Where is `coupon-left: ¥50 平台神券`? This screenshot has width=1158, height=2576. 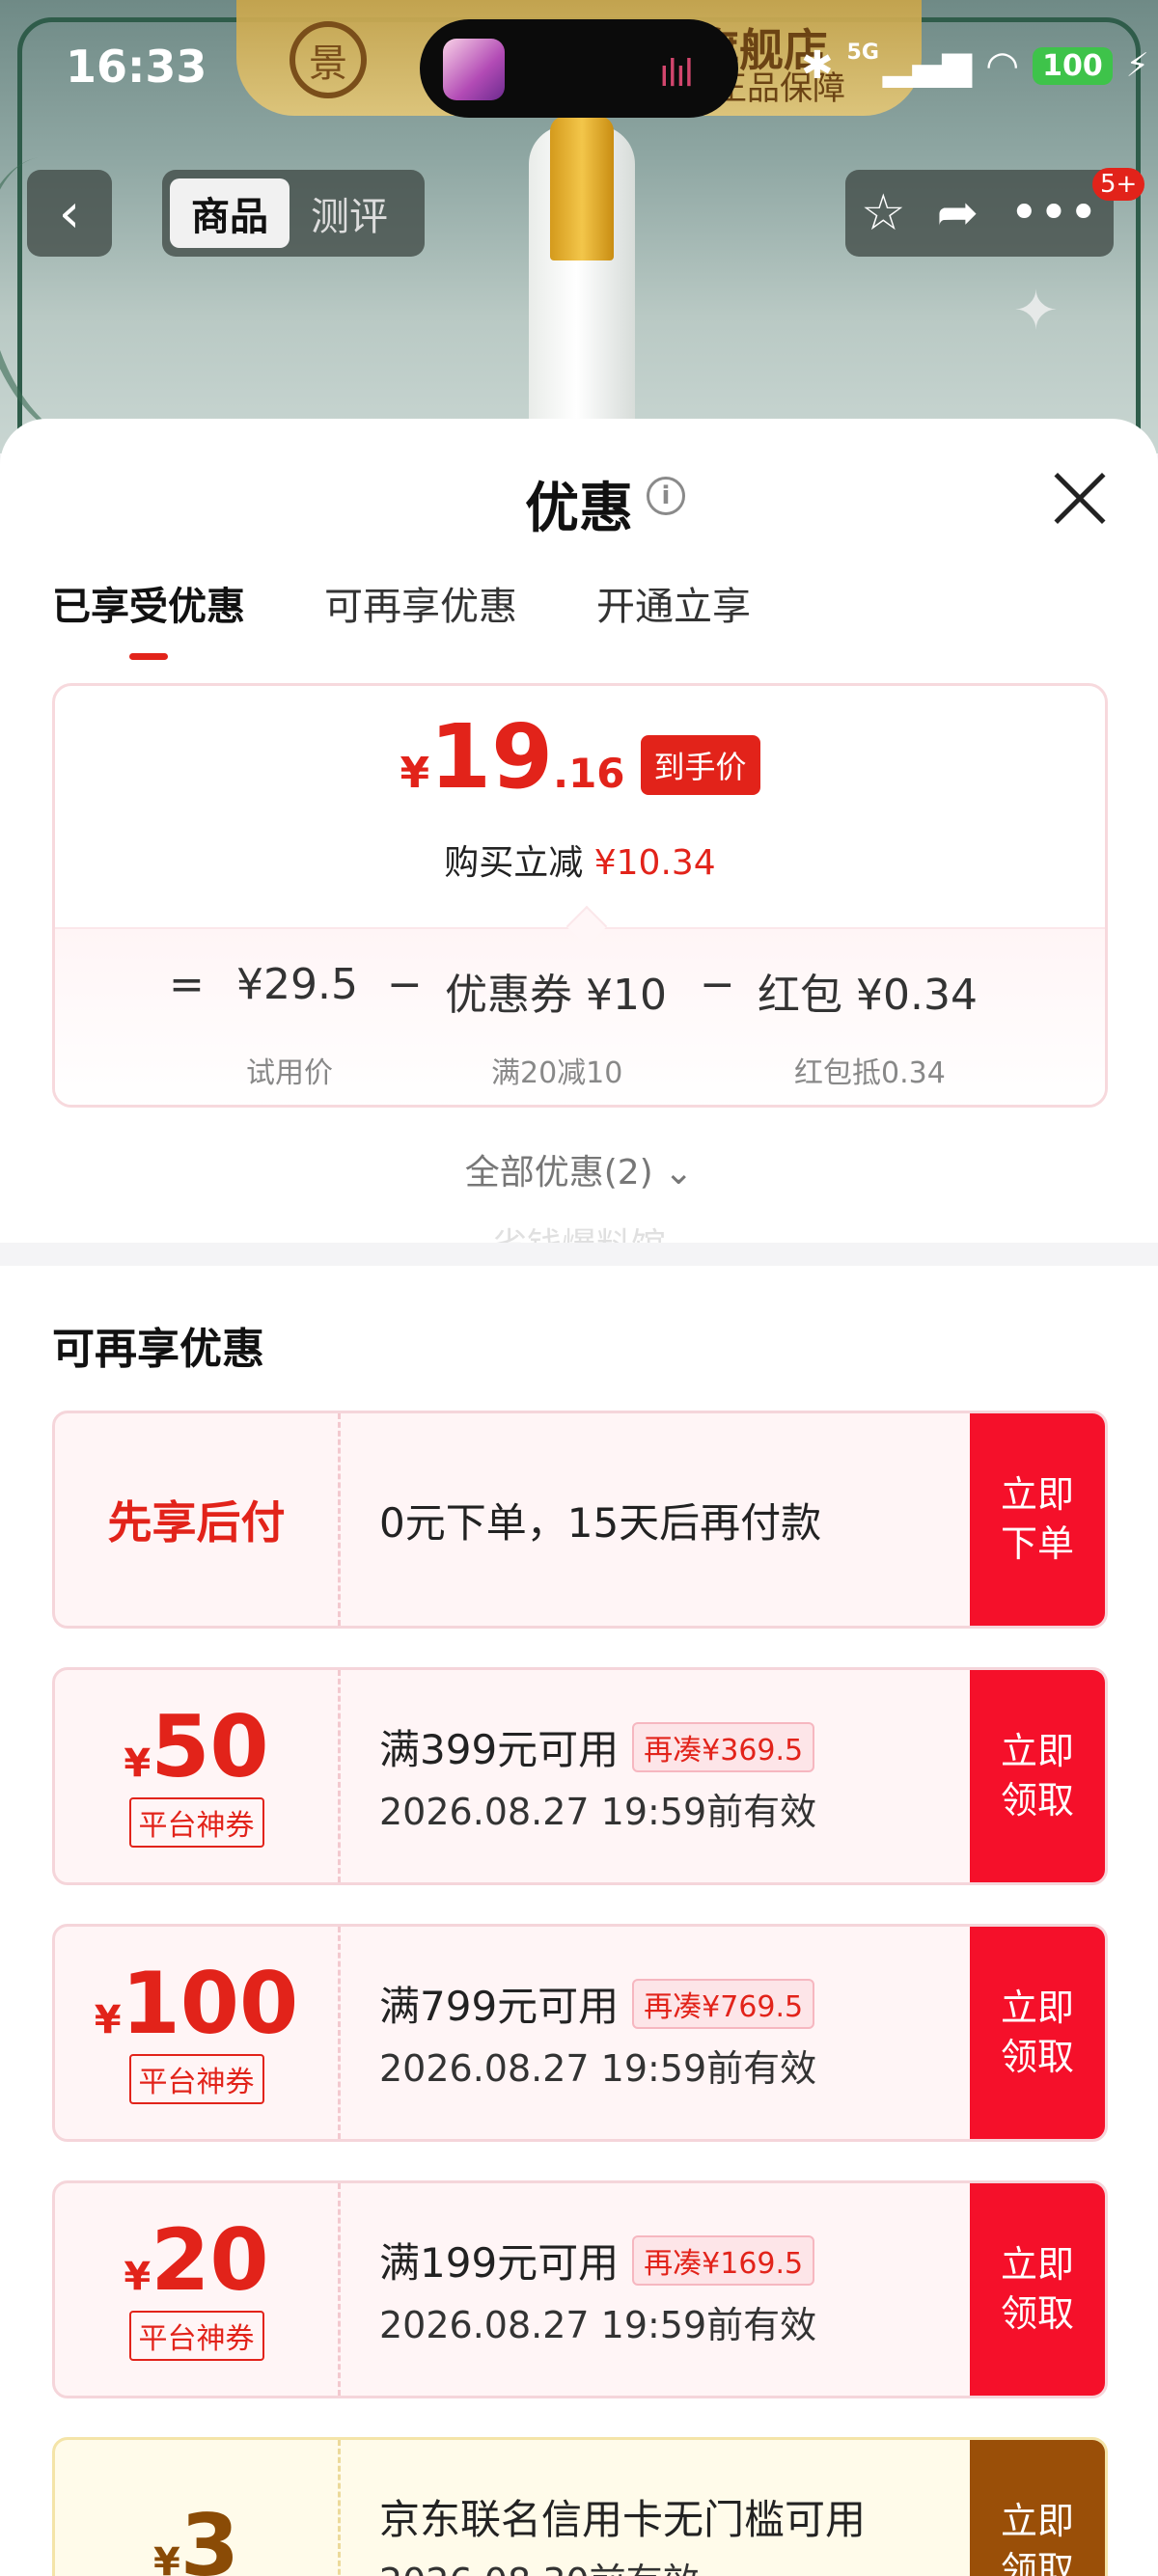
coupon-left: ¥50 平台神券 is located at coordinates (198, 1776).